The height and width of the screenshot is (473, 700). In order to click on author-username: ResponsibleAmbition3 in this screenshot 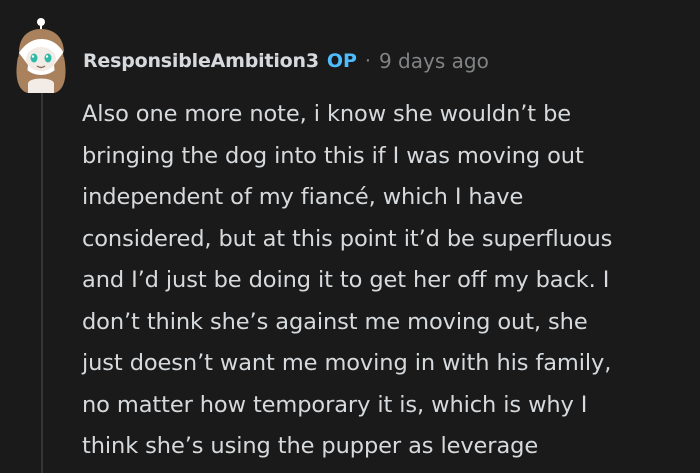, I will do `click(201, 61)`.